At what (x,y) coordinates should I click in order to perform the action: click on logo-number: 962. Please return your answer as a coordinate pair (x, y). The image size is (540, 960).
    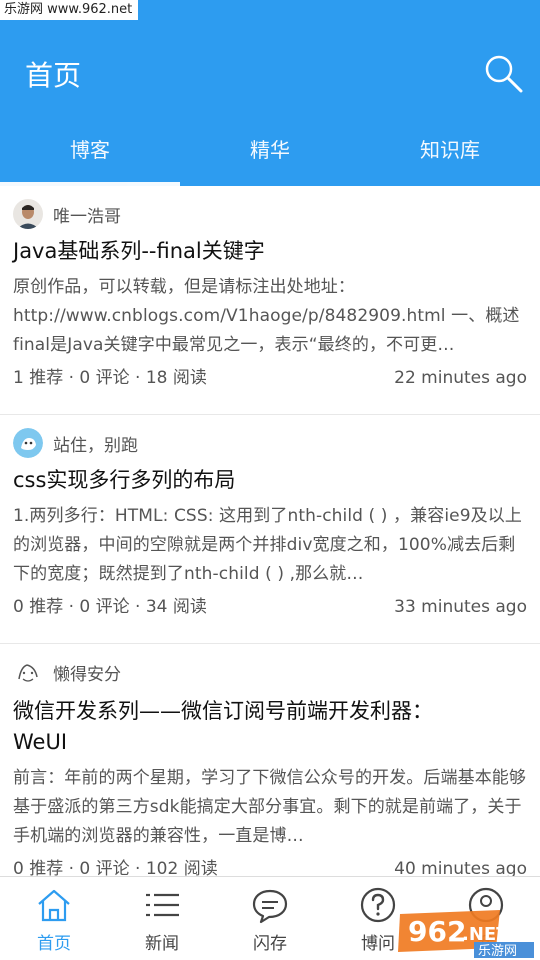
    Looking at the image, I should click on (437, 931).